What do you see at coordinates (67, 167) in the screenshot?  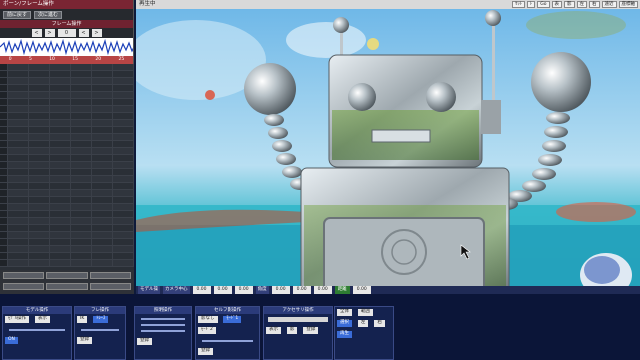 I see `timeline-grid` at bounding box center [67, 167].